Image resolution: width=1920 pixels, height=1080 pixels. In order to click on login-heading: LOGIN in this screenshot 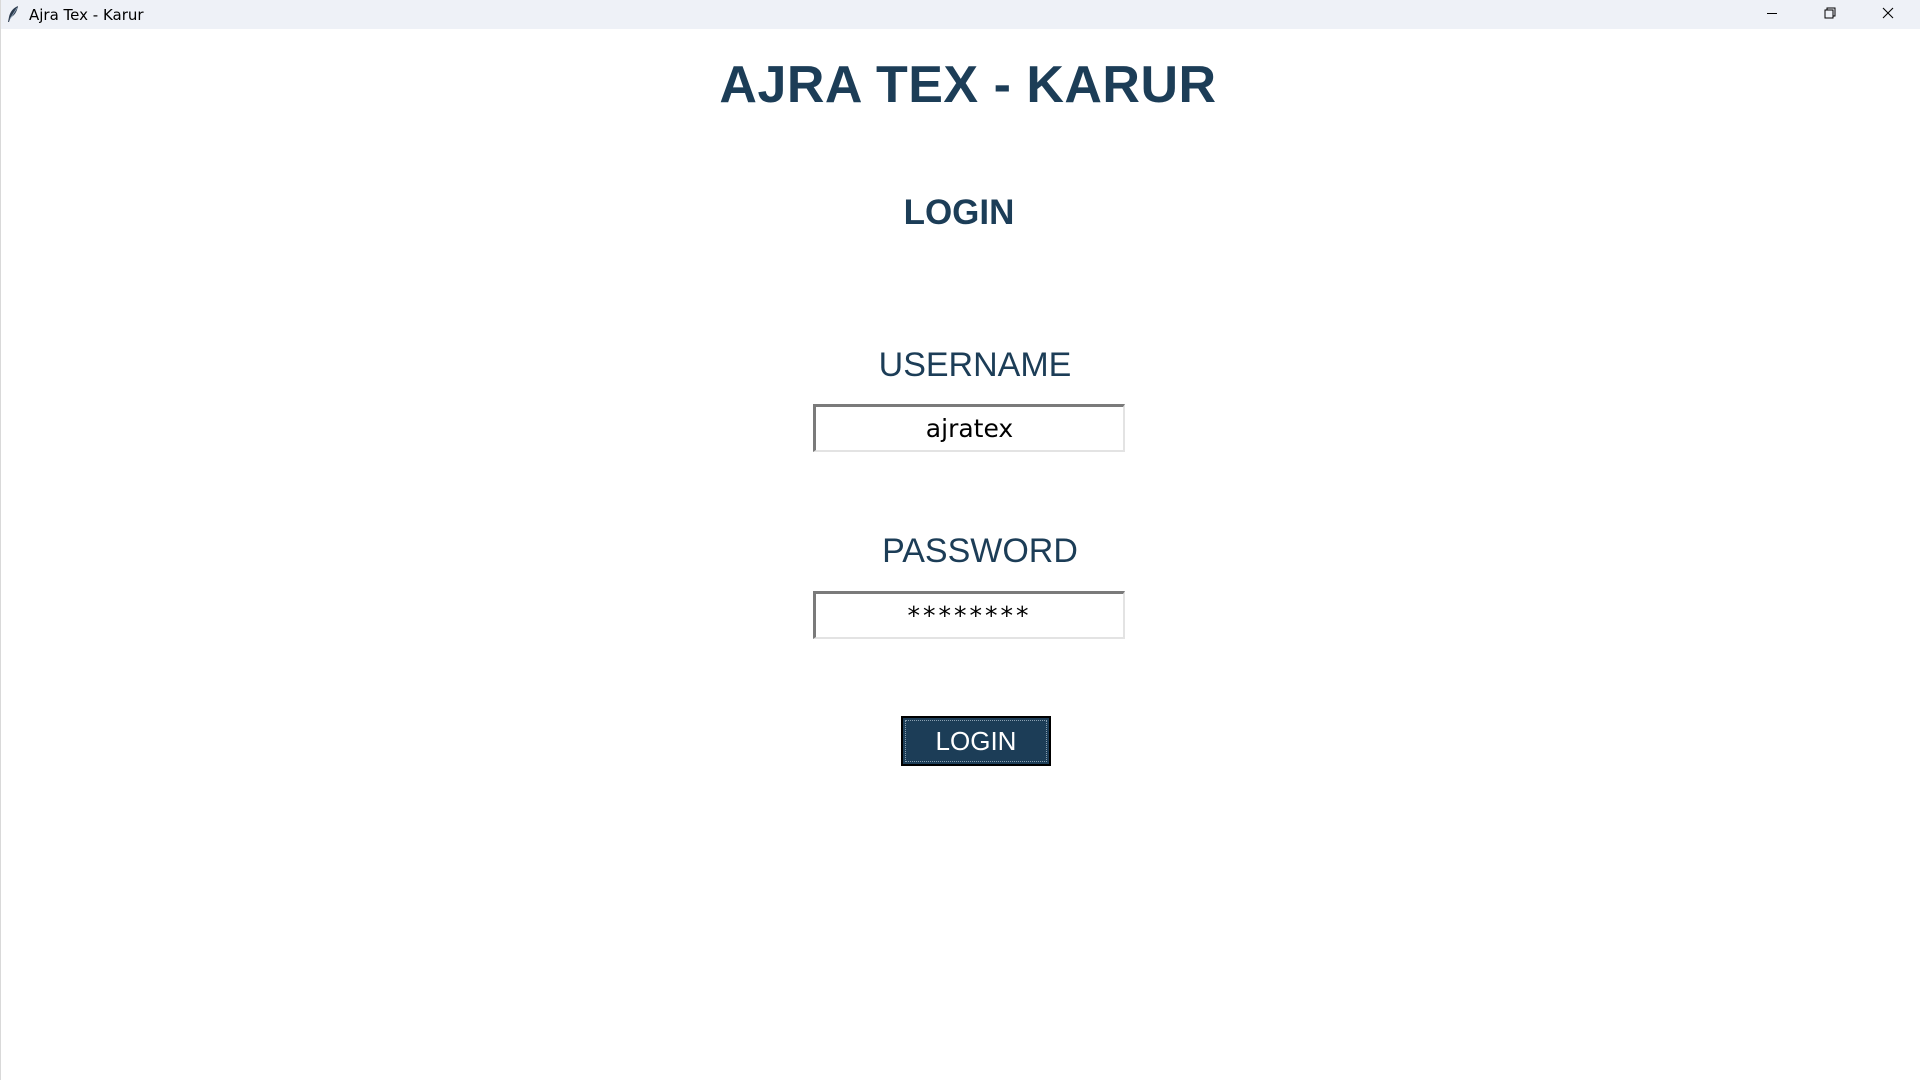, I will do `click(959, 212)`.